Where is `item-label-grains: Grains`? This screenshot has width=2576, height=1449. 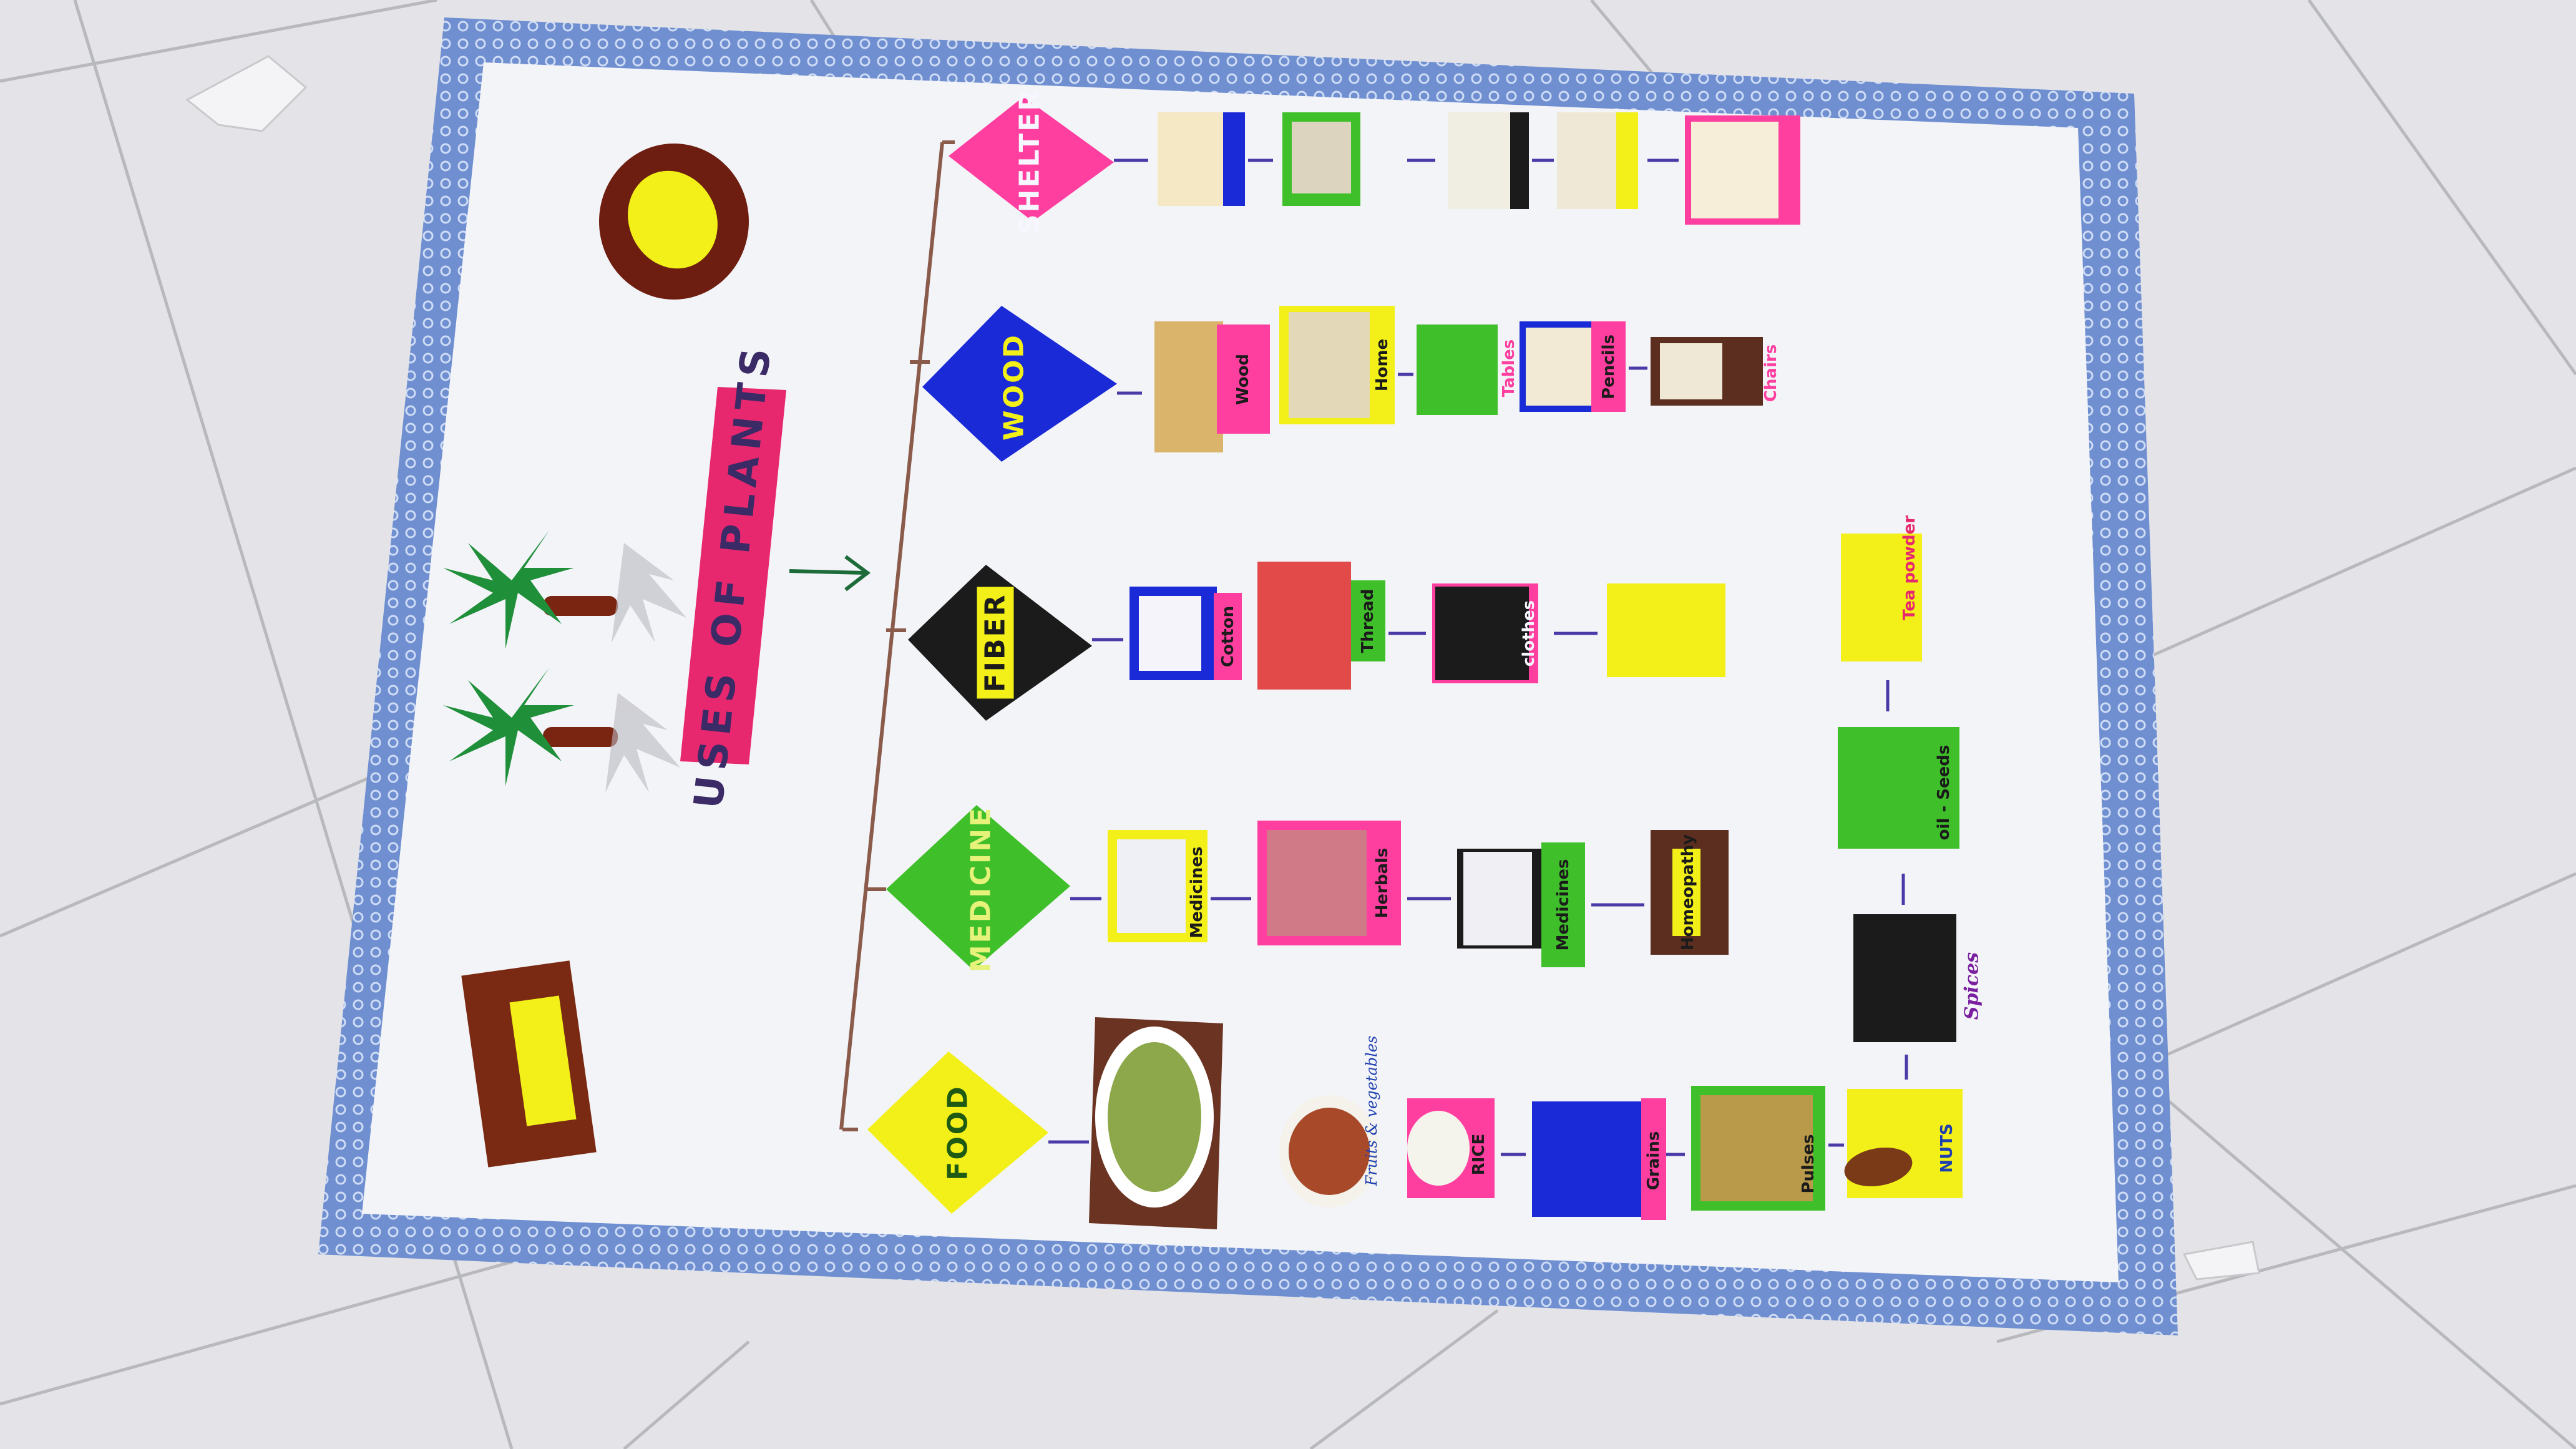
item-label-grains: Grains is located at coordinates (1653, 1161).